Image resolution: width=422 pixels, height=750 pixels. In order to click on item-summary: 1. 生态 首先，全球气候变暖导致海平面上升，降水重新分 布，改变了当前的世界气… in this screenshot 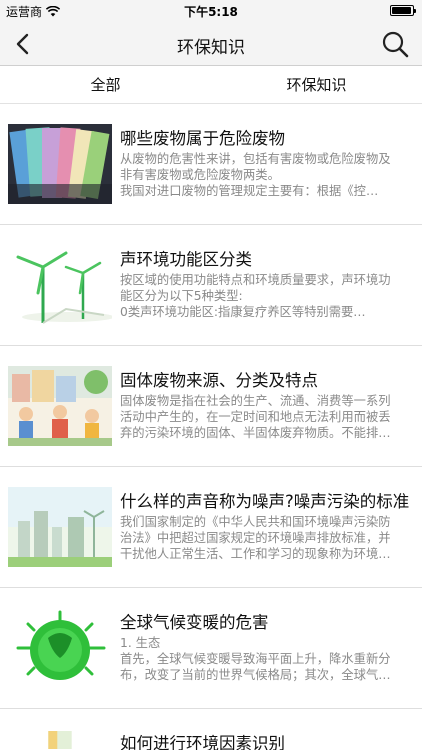, I will do `click(266, 659)`.